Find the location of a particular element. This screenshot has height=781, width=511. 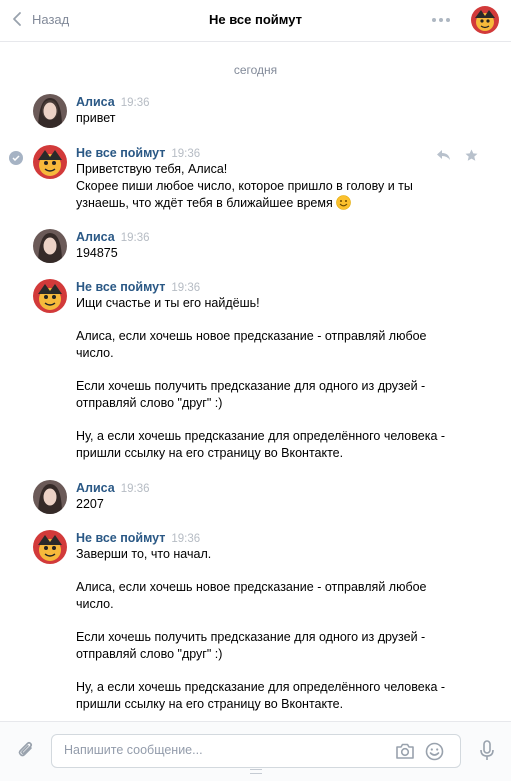

star-icon is located at coordinates (471, 155).